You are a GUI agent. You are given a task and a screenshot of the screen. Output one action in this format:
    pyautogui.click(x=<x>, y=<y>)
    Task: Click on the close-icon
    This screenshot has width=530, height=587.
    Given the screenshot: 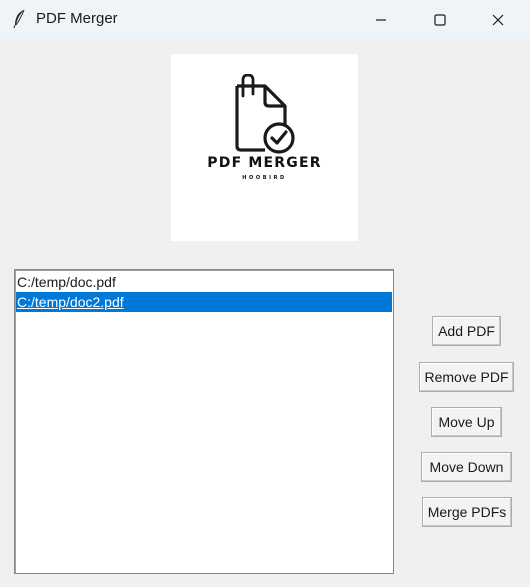 What is the action you would take?
    pyautogui.click(x=498, y=19)
    